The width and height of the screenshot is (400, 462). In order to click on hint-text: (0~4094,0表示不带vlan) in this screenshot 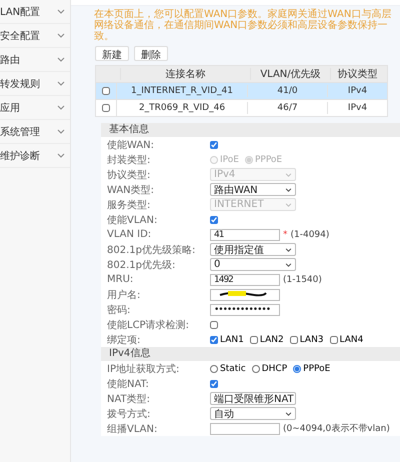, I will do `click(336, 428)`.